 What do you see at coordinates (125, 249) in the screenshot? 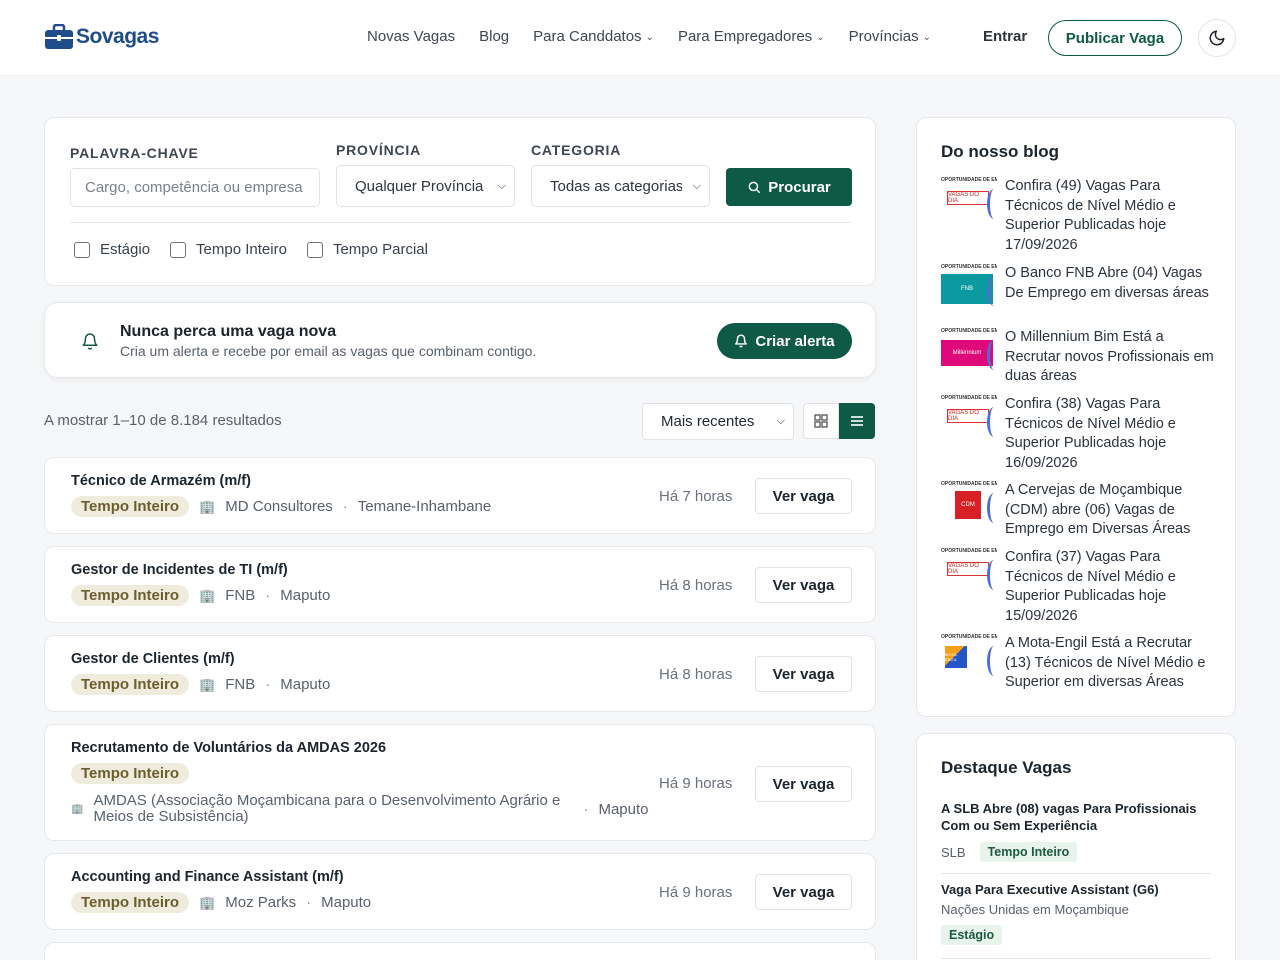
I see `checkbox-label: Estágio` at bounding box center [125, 249].